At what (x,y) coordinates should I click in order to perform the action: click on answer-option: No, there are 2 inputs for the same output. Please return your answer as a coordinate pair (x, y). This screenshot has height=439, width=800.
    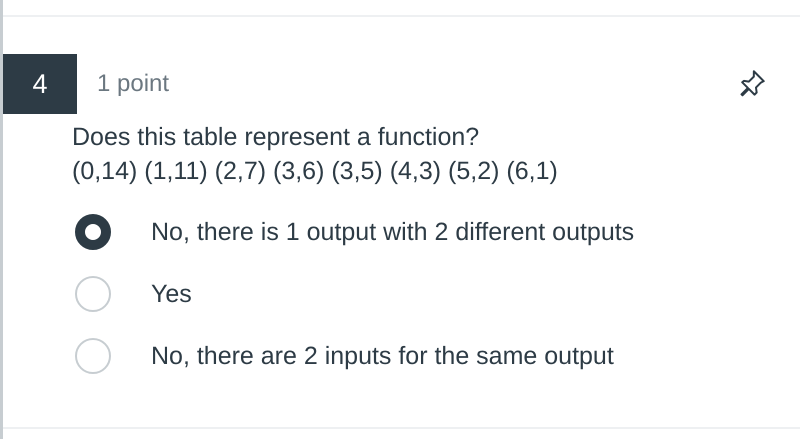
    Looking at the image, I should click on (382, 356).